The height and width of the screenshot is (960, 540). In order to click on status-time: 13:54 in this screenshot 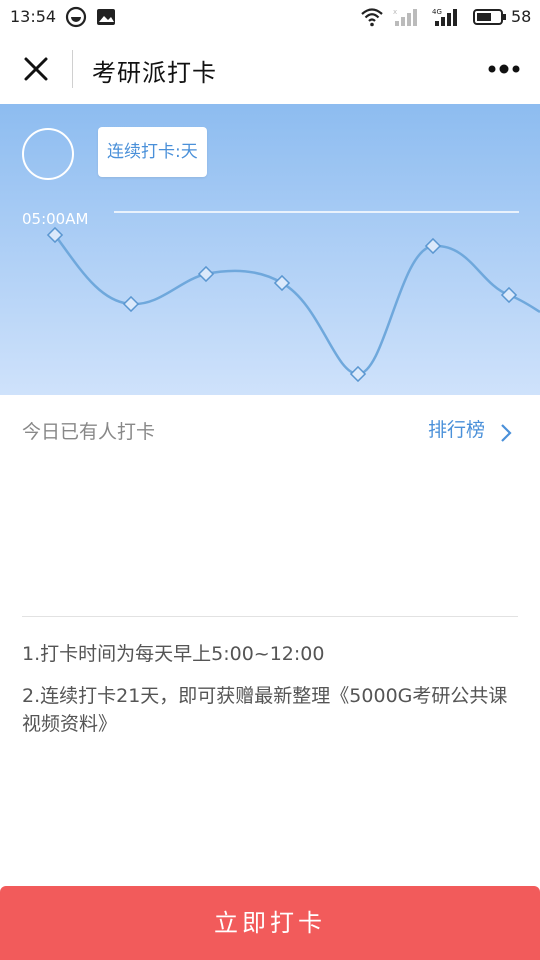, I will do `click(33, 16)`.